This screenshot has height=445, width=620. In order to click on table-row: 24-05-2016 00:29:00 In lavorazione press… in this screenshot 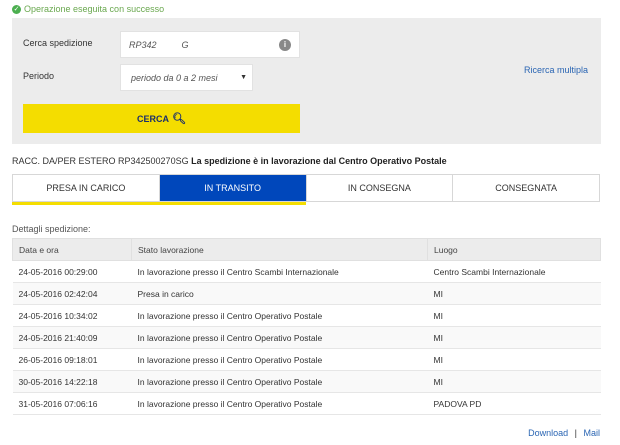, I will do `click(306, 271)`.